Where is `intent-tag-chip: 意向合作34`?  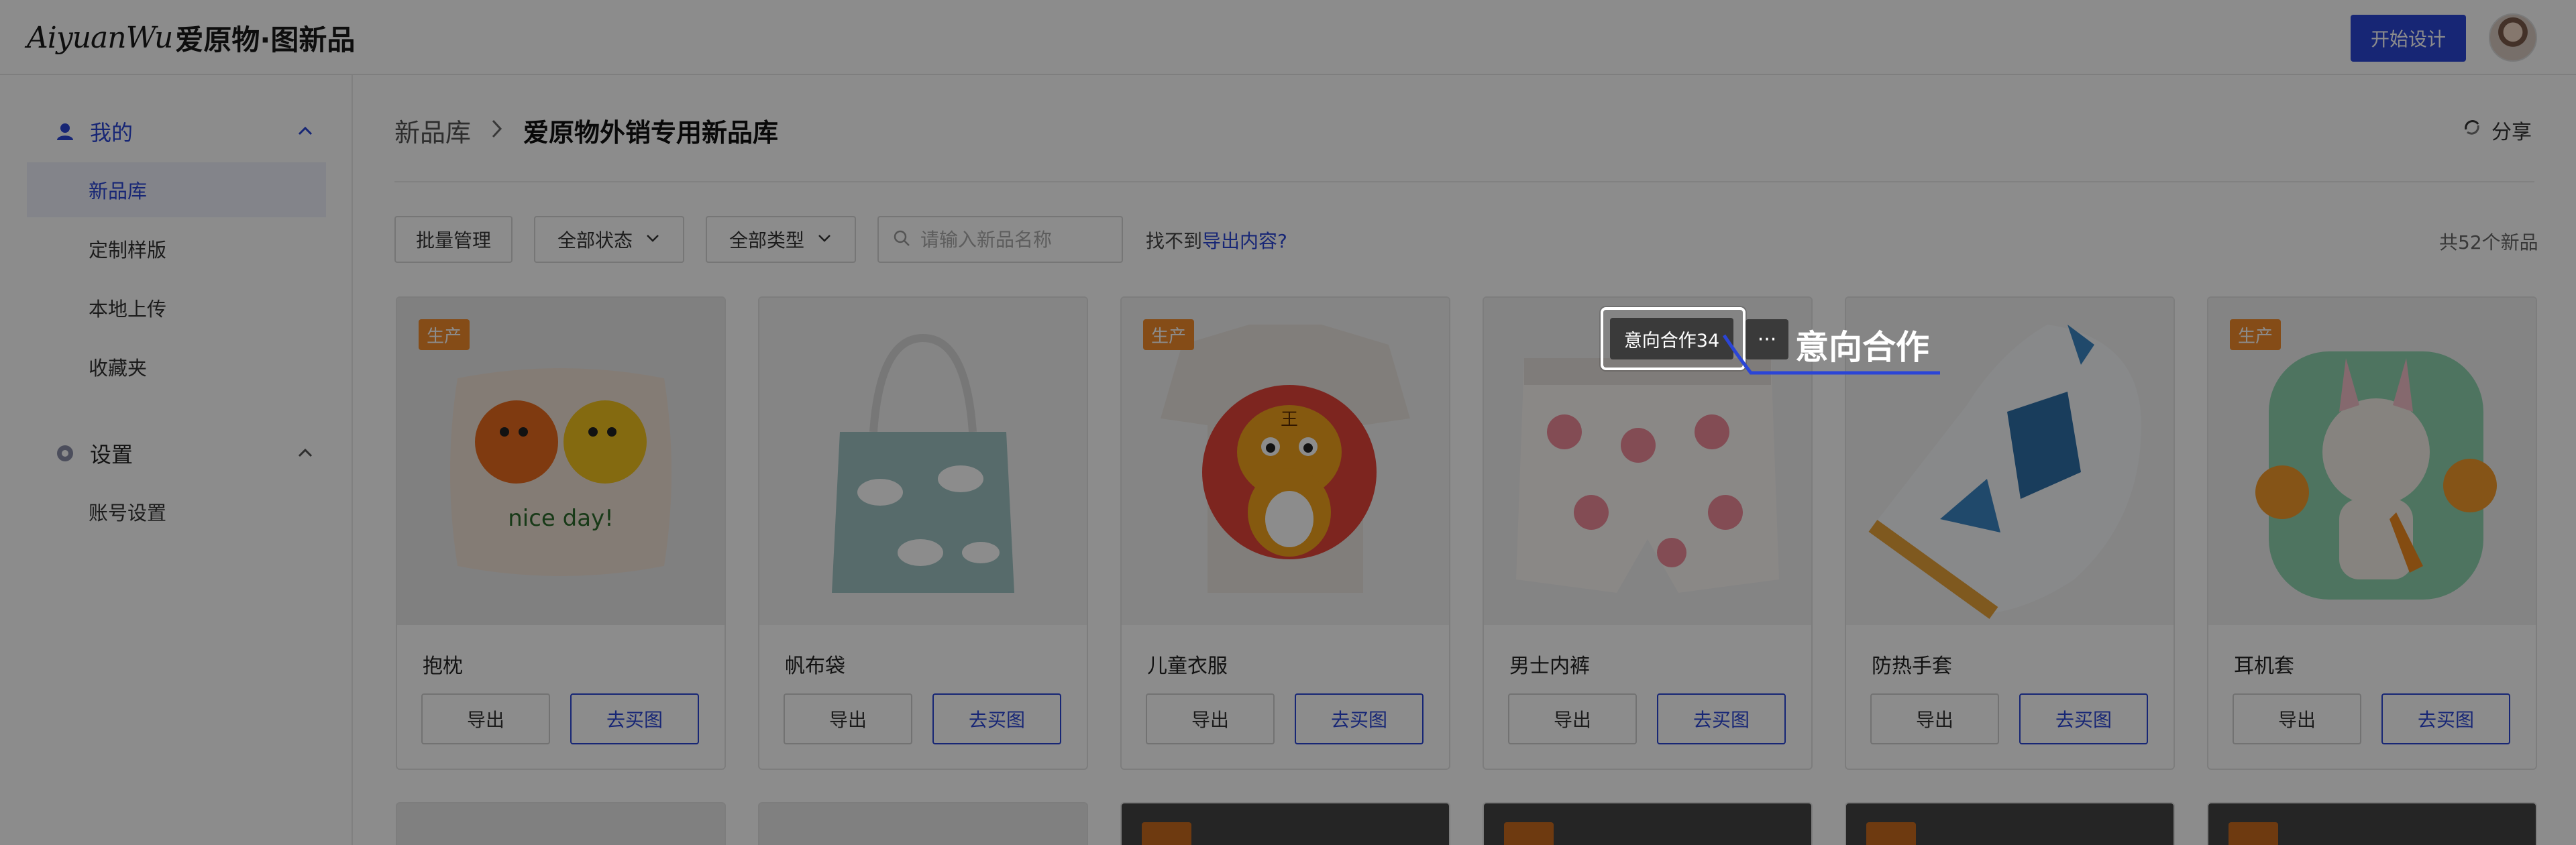 intent-tag-chip: 意向合作34 is located at coordinates (1671, 338).